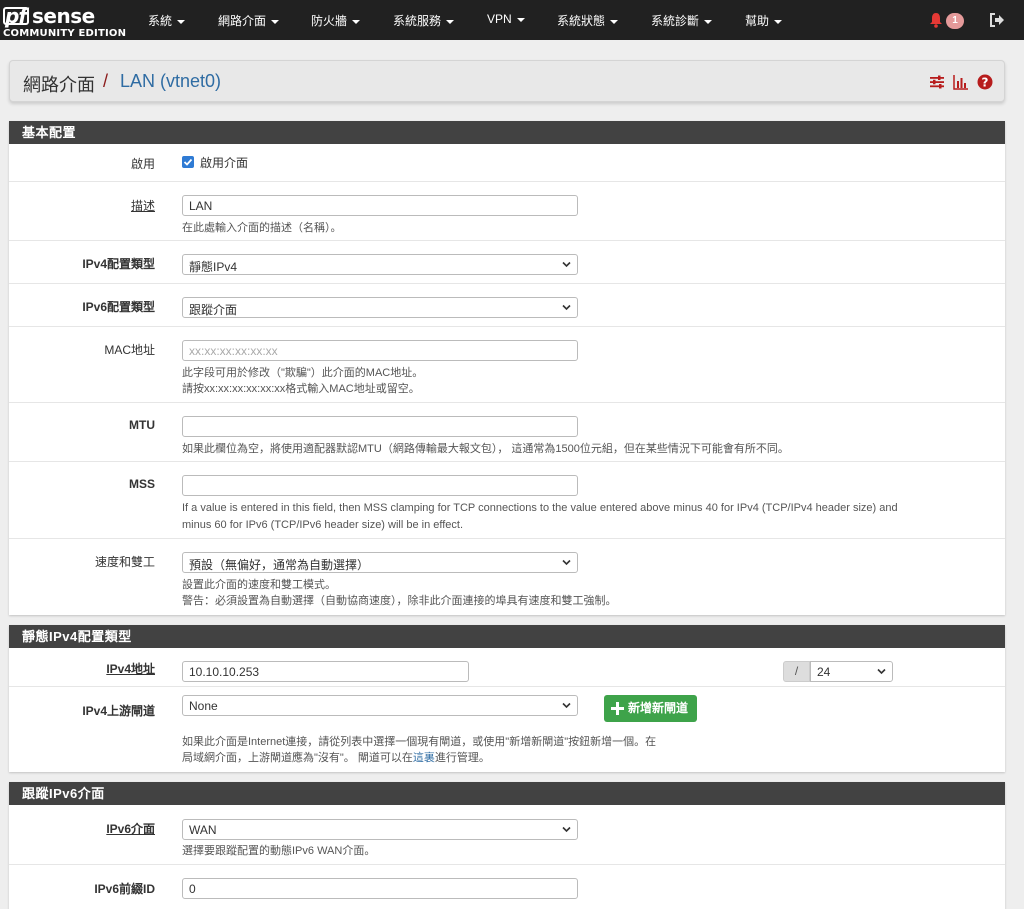  Describe the element at coordinates (224, 162) in the screenshot. I see `enable-checkbox-label: 啟用介面` at that location.